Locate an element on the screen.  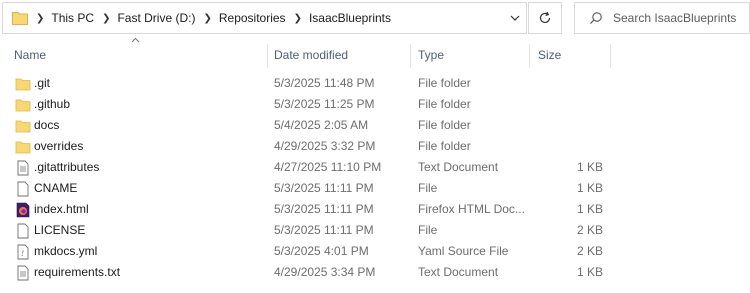
search-box: Search IsaacBlueprints is located at coordinates (662, 18).